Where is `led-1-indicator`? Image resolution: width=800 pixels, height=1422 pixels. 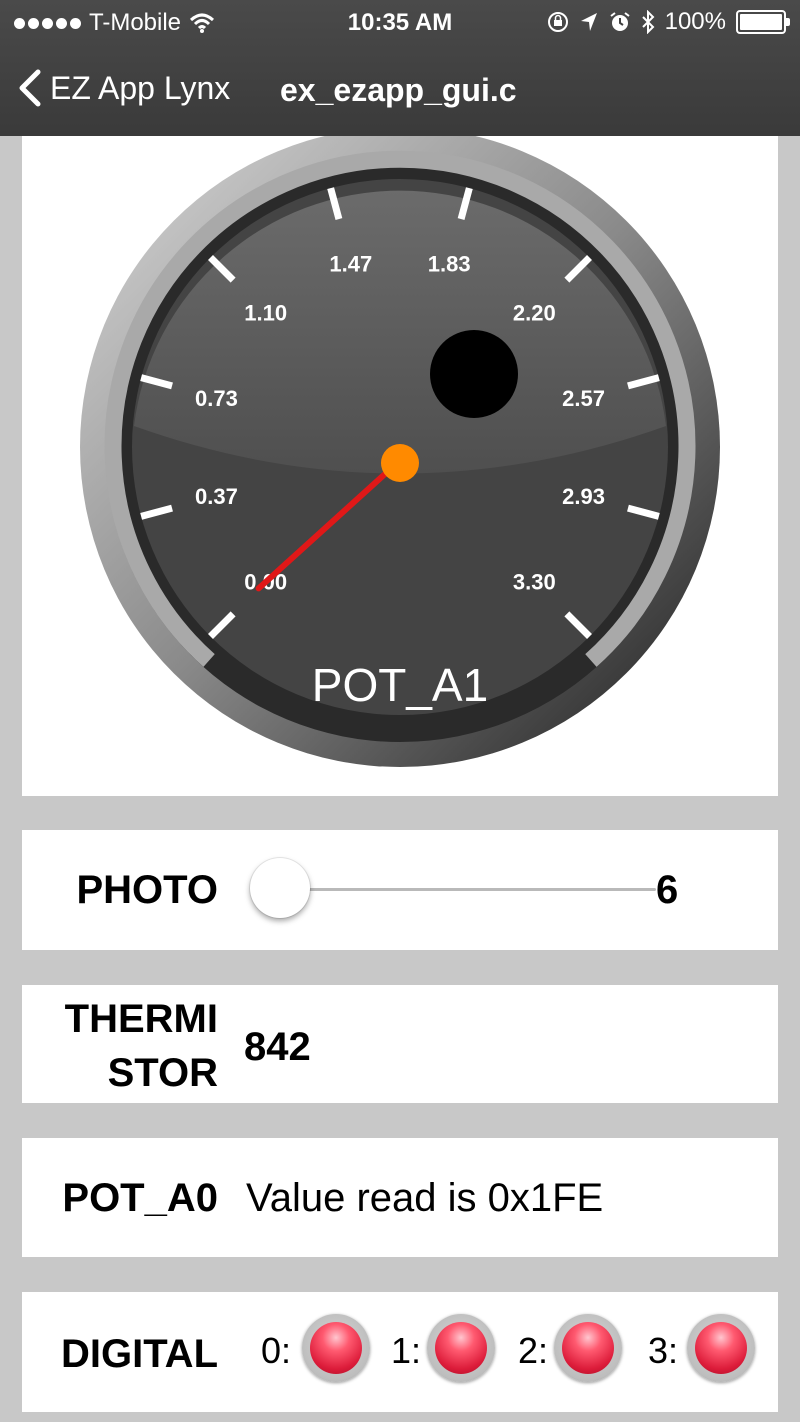
led-1-indicator is located at coordinates (461, 1348).